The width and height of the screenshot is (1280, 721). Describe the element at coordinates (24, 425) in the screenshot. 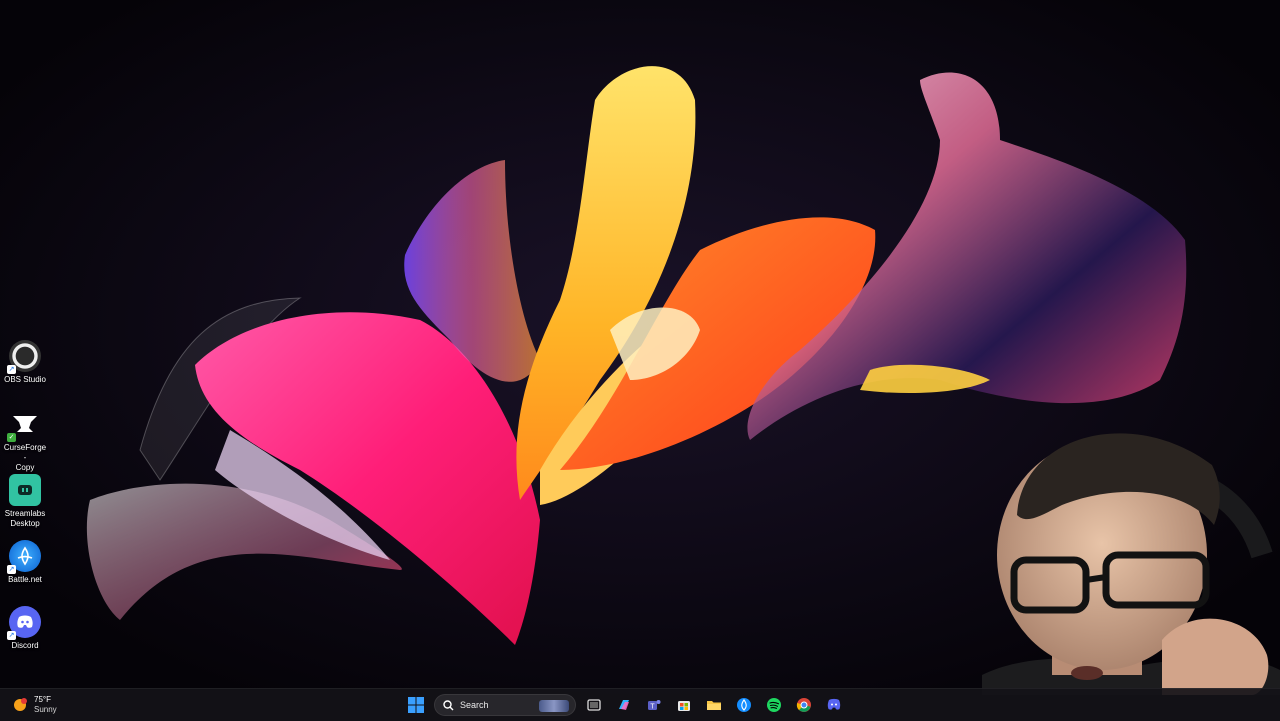

I see `curseforge-icon: ✓` at that location.